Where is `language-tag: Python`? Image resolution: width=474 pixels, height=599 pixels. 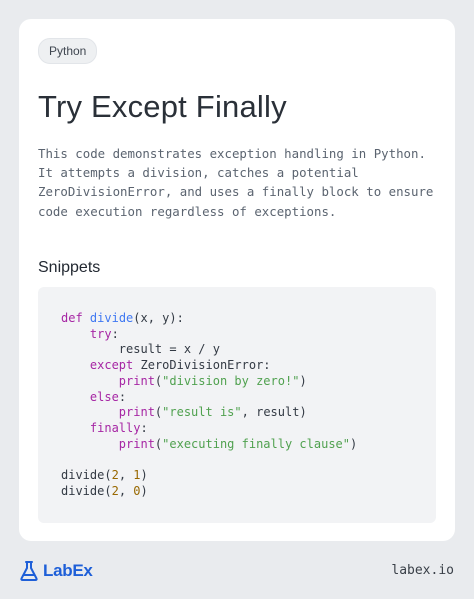
language-tag: Python is located at coordinates (68, 51).